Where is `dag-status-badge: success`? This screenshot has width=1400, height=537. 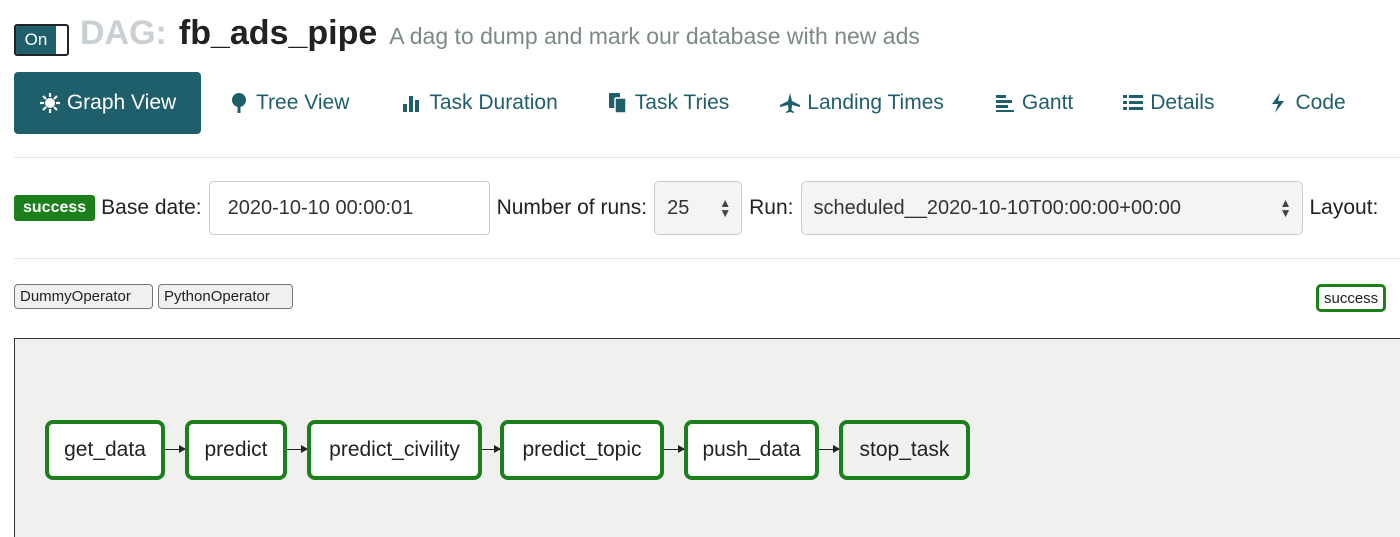
dag-status-badge: success is located at coordinates (55, 208).